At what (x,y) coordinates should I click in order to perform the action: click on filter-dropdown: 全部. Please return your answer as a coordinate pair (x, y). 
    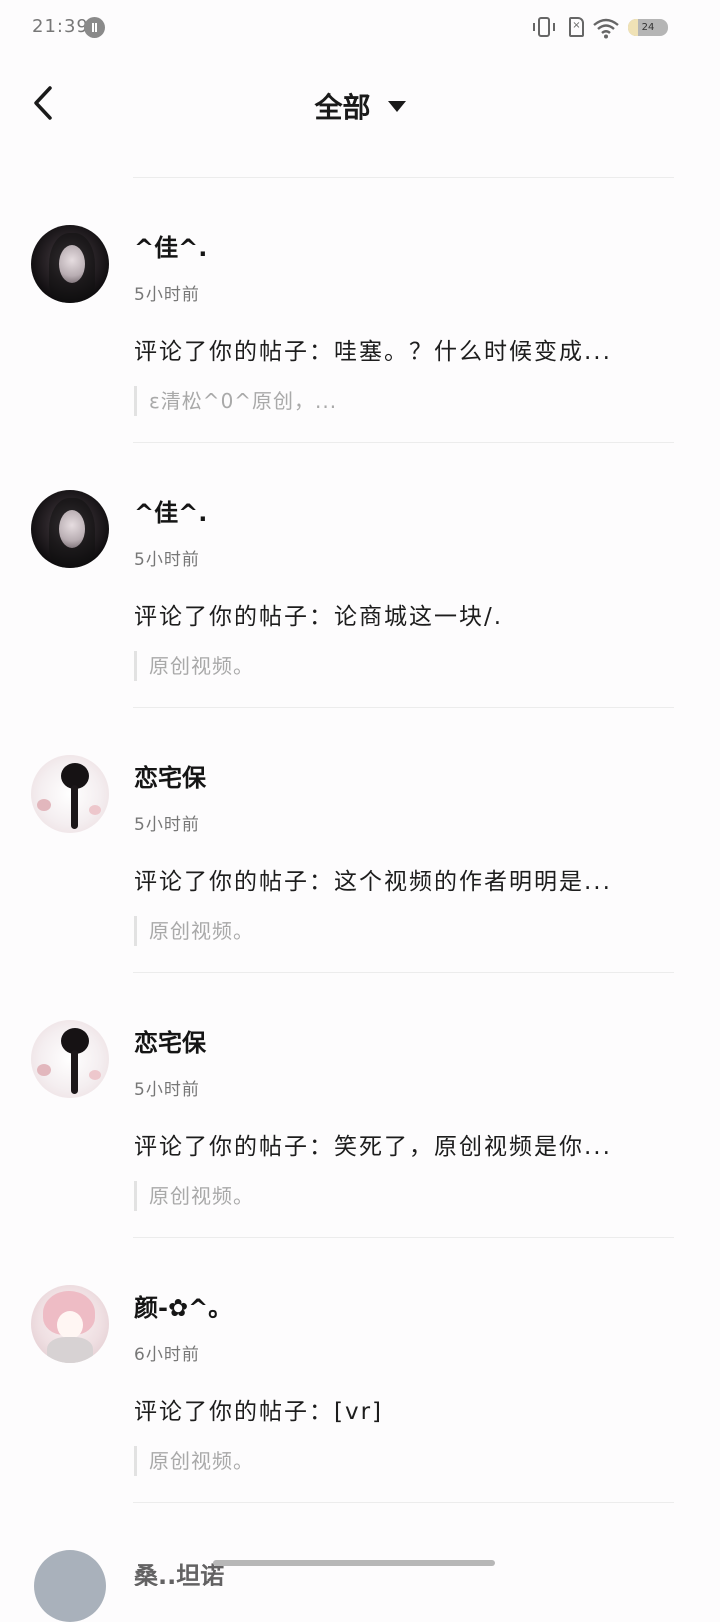
    Looking at the image, I should click on (360, 106).